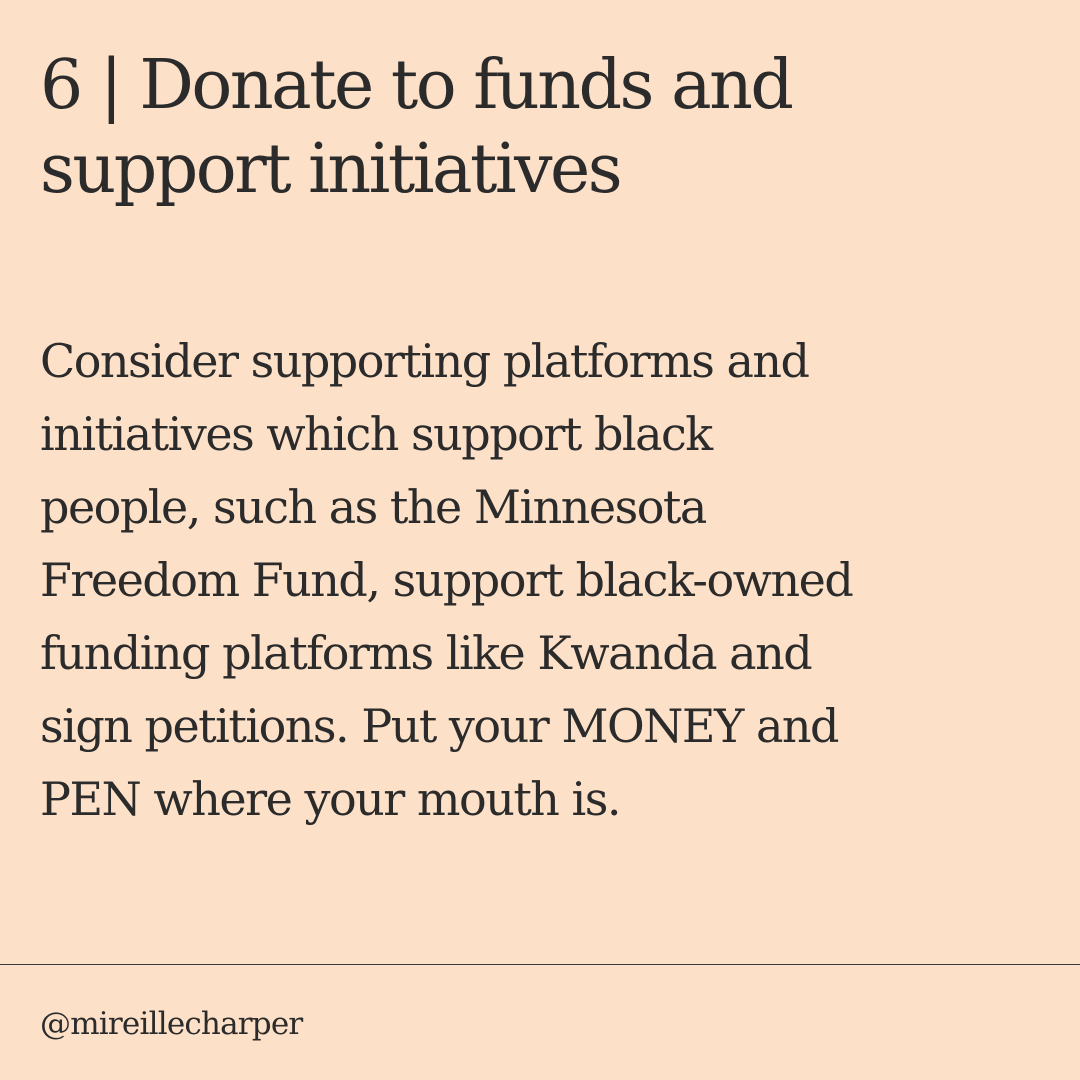  What do you see at coordinates (376, 434) in the screenshot?
I see `body-line: initiatives which support black` at bounding box center [376, 434].